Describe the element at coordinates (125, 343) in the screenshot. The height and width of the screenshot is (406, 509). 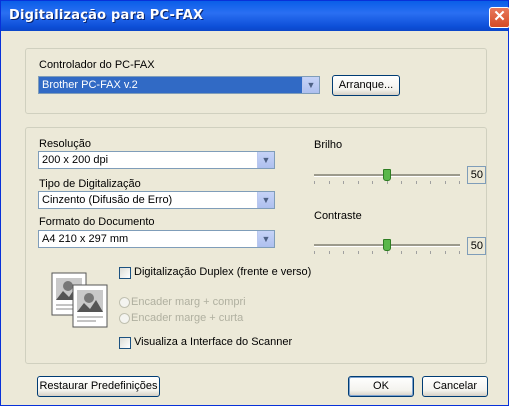
I see `scanner-ui-checkbox` at that location.